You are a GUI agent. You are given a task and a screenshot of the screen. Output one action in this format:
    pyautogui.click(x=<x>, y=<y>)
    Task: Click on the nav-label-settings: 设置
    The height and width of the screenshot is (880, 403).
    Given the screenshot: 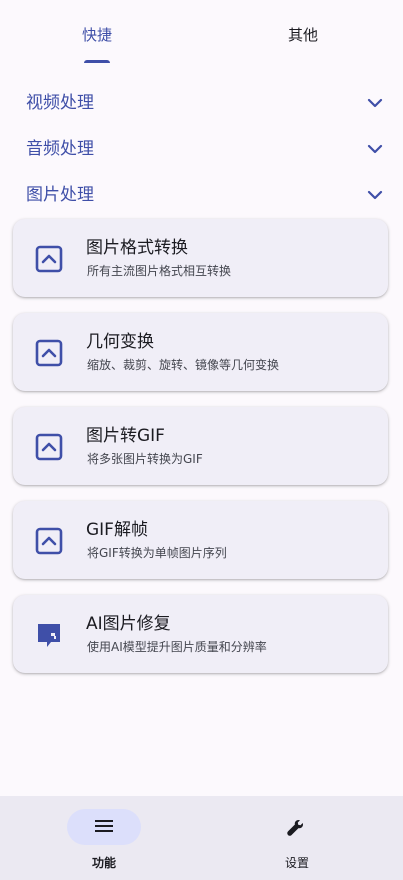 What is the action you would take?
    pyautogui.click(x=297, y=863)
    